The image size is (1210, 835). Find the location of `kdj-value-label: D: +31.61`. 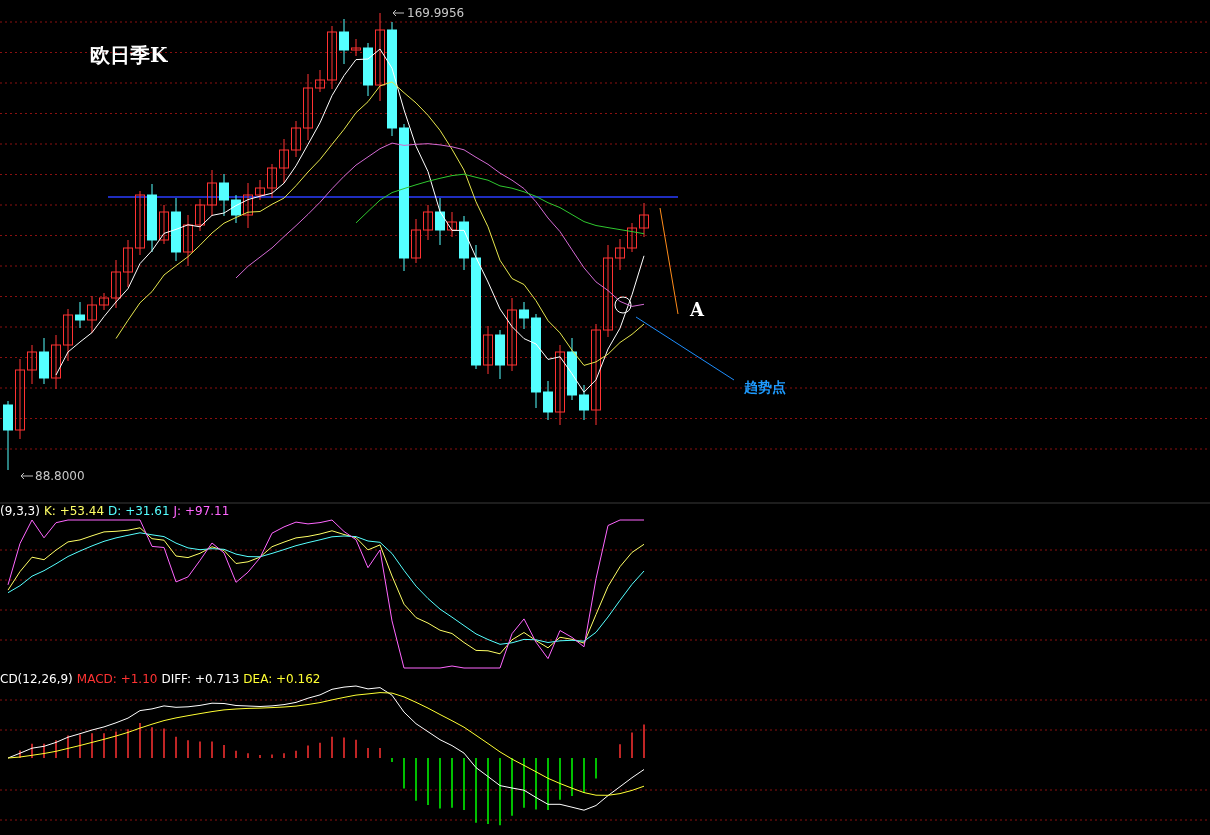

kdj-value-label: D: +31.61 is located at coordinates (139, 511).